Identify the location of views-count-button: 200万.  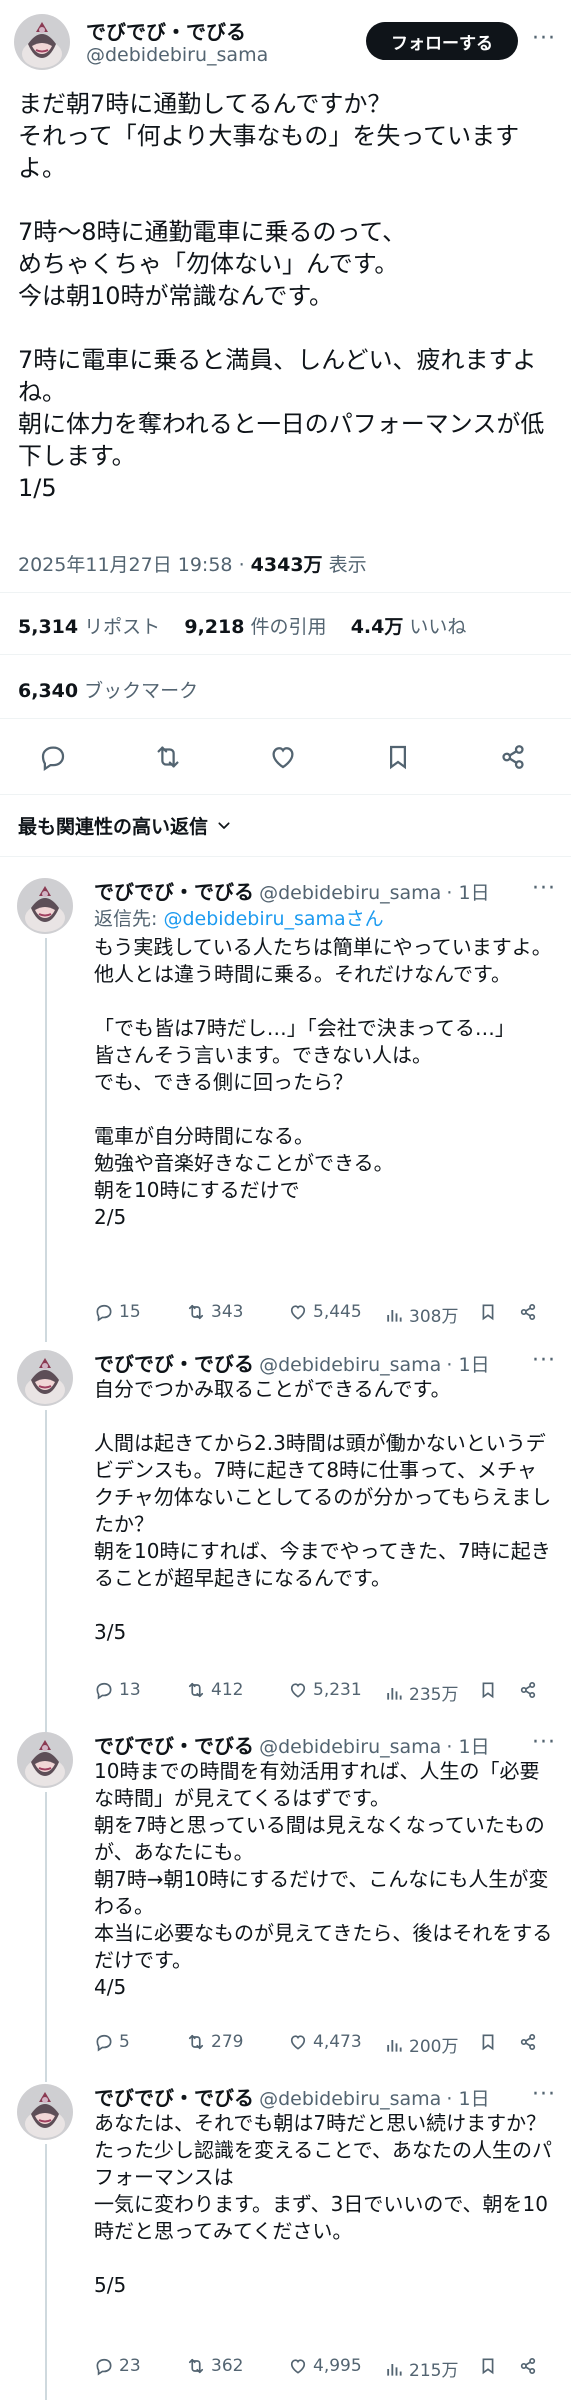
(421, 2044).